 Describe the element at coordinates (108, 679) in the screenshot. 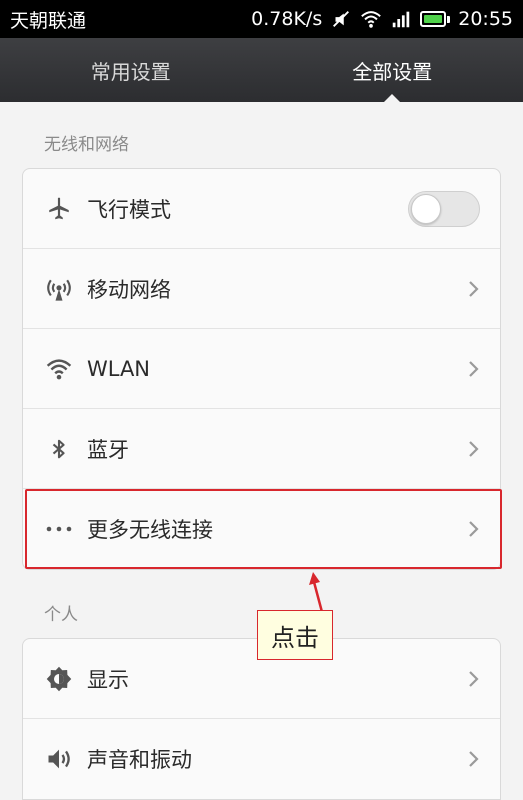

I see `row-label: 显示` at that location.